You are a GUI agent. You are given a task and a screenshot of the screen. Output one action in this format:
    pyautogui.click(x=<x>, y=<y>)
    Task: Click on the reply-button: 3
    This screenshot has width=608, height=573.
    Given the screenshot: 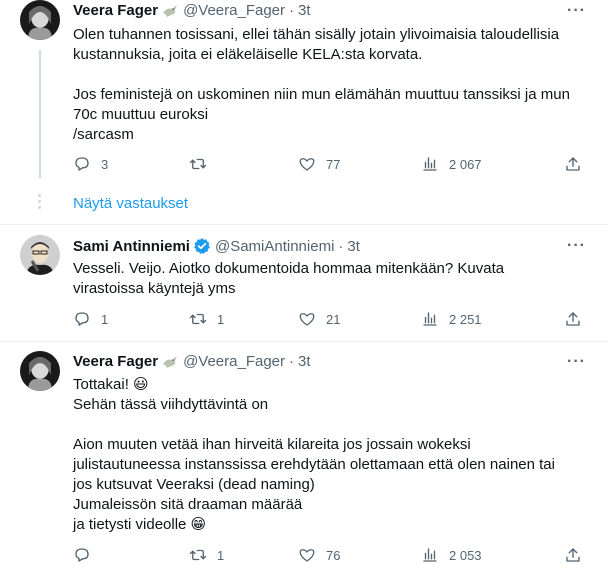 What is the action you would take?
    pyautogui.click(x=90, y=164)
    